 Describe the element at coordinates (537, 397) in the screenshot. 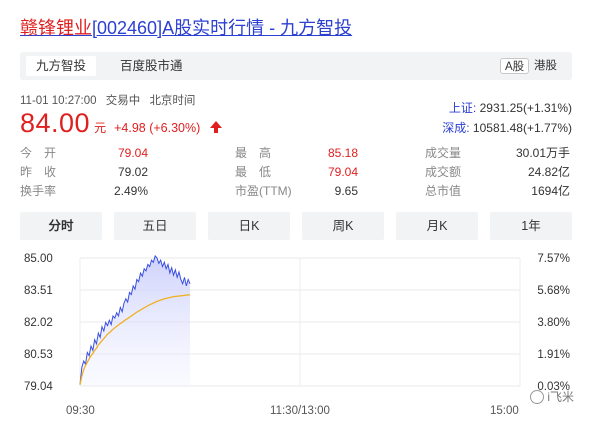

I see `wechat-icon` at that location.